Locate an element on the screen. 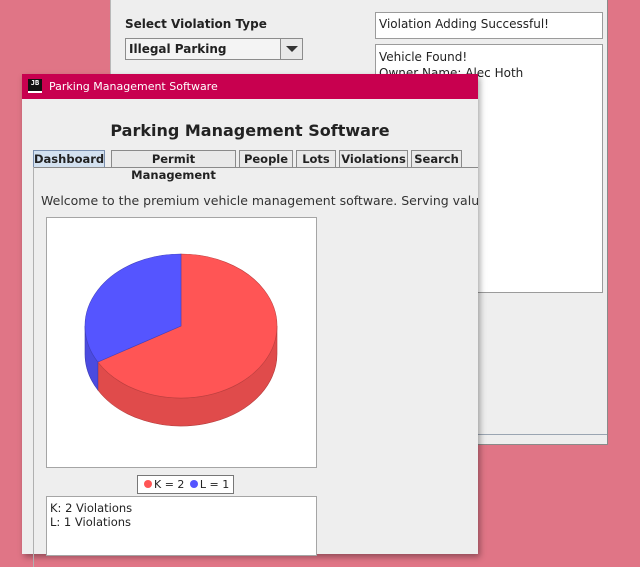 This screenshot has height=567, width=640. legend-dot-k is located at coordinates (148, 484).